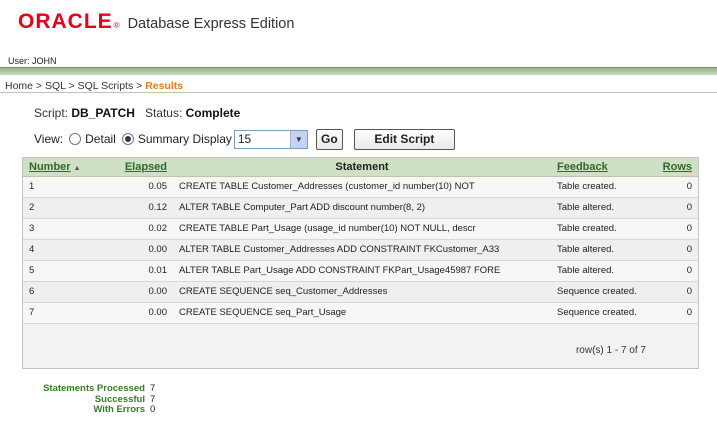  What do you see at coordinates (50, 167) in the screenshot?
I see `sort-number-link: Number` at bounding box center [50, 167].